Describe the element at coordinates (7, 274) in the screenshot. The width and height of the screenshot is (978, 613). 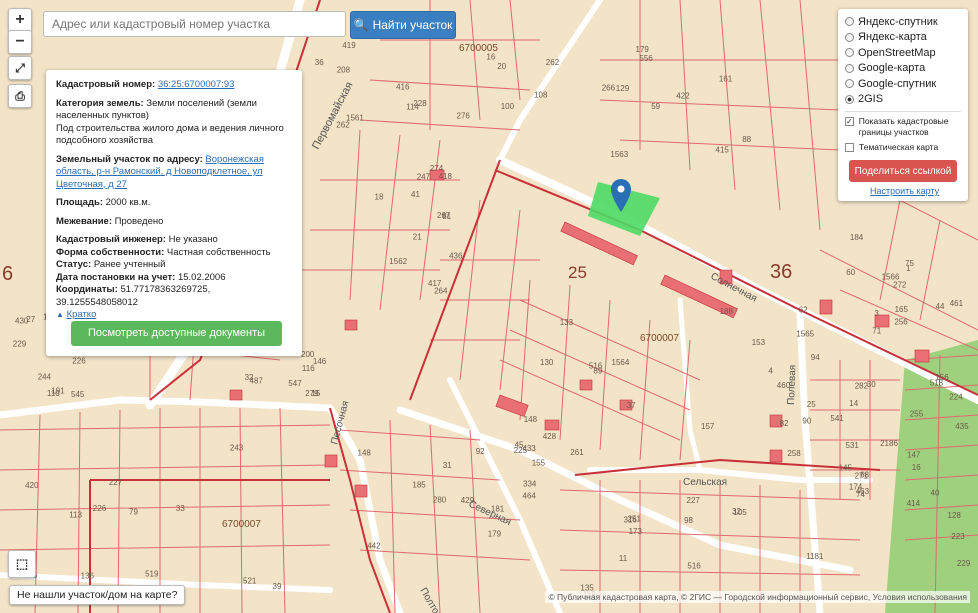
I see `block-number-6: 6` at that location.